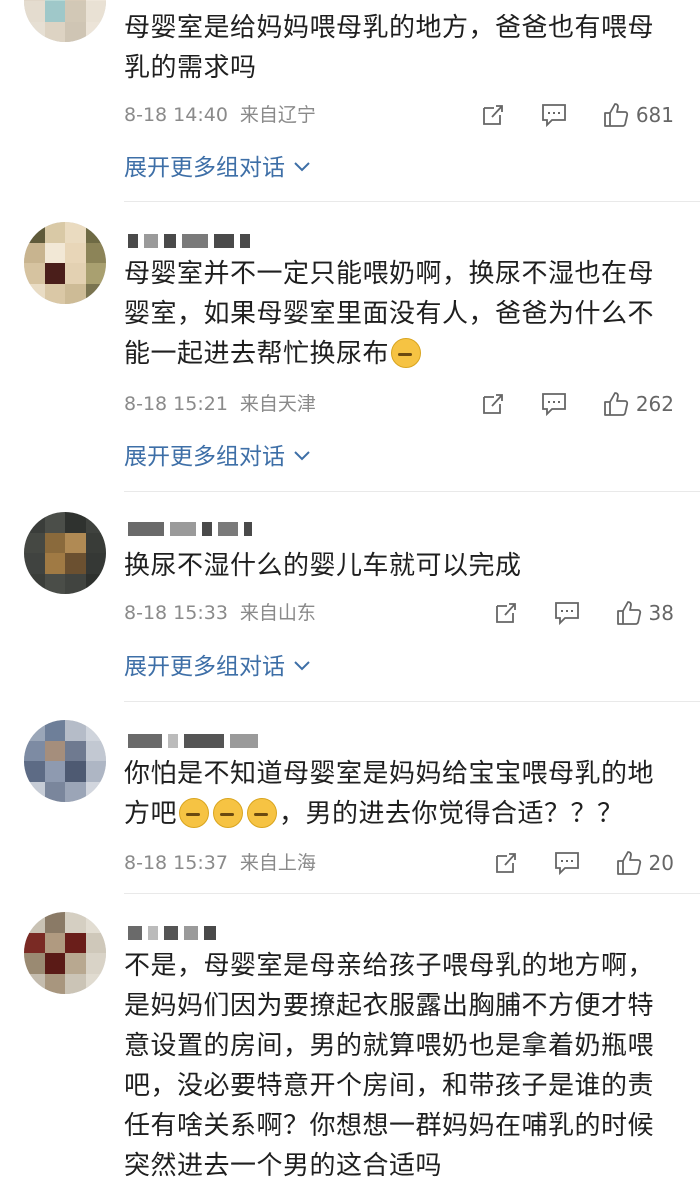  Describe the element at coordinates (451, 814) in the screenshot. I see `comment-text-part-2: ，男的进去你觉得合适？？？` at that location.